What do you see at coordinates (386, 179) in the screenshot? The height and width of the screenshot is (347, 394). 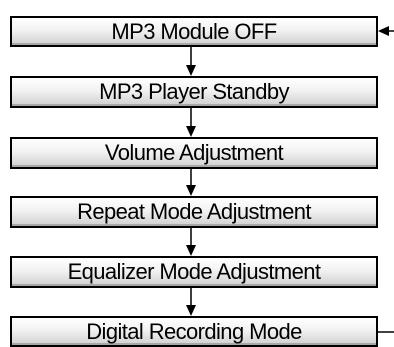 I see `loop-back-arrow` at bounding box center [386, 179].